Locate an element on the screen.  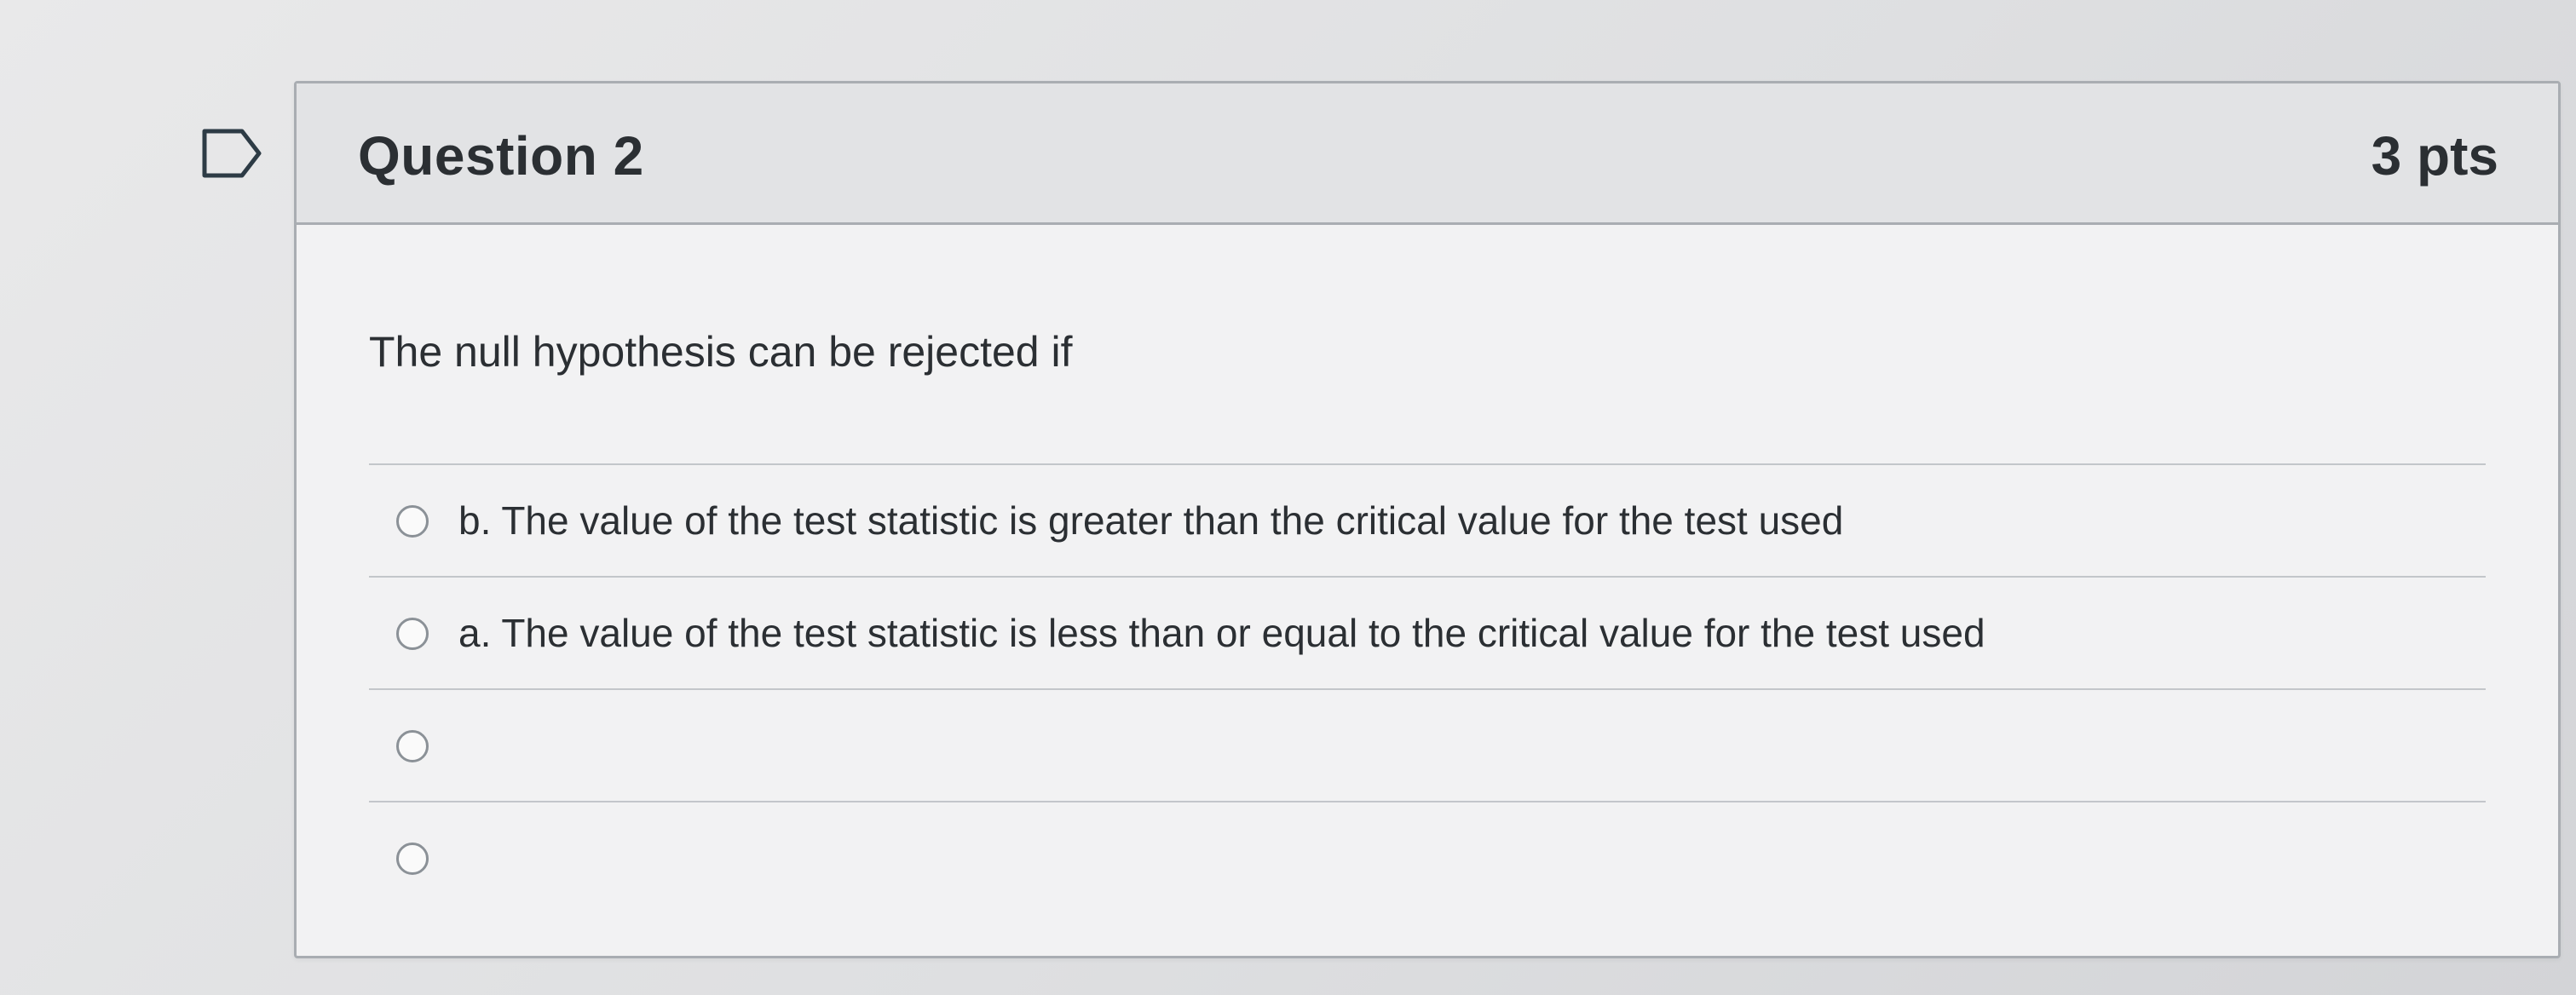
question-title: Question 2 is located at coordinates (501, 156).